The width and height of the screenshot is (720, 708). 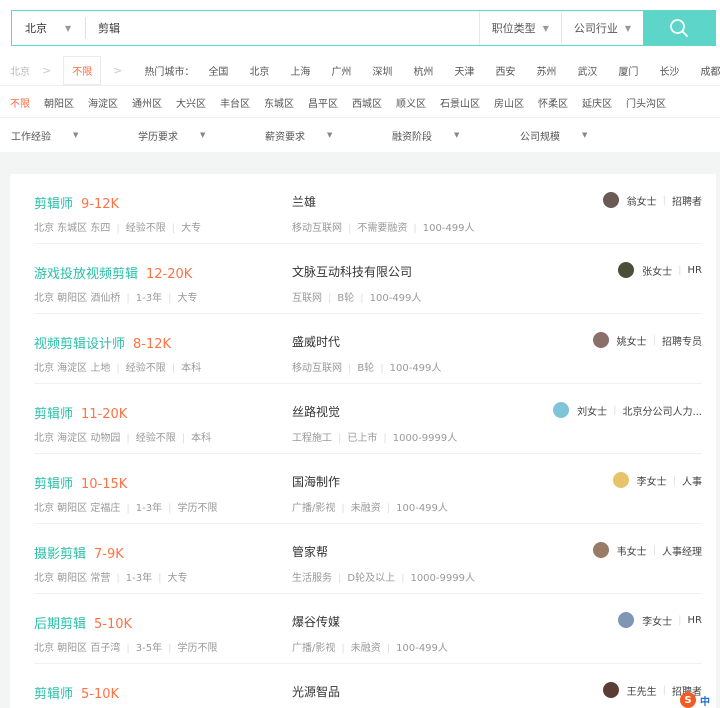 I want to click on district-item: 大兴区, so click(x=191, y=102).